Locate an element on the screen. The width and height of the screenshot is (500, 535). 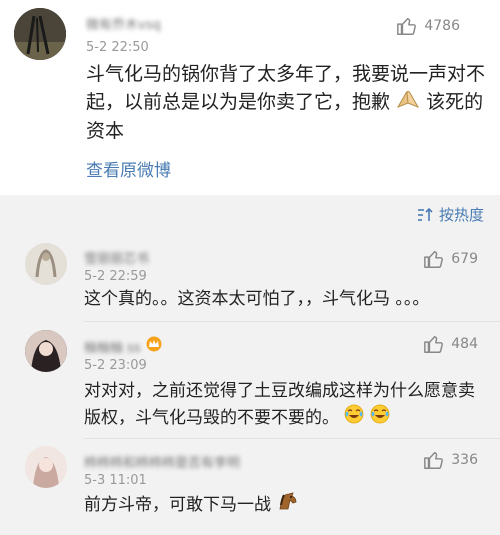
comment-like-button: 679 is located at coordinates (450, 259).